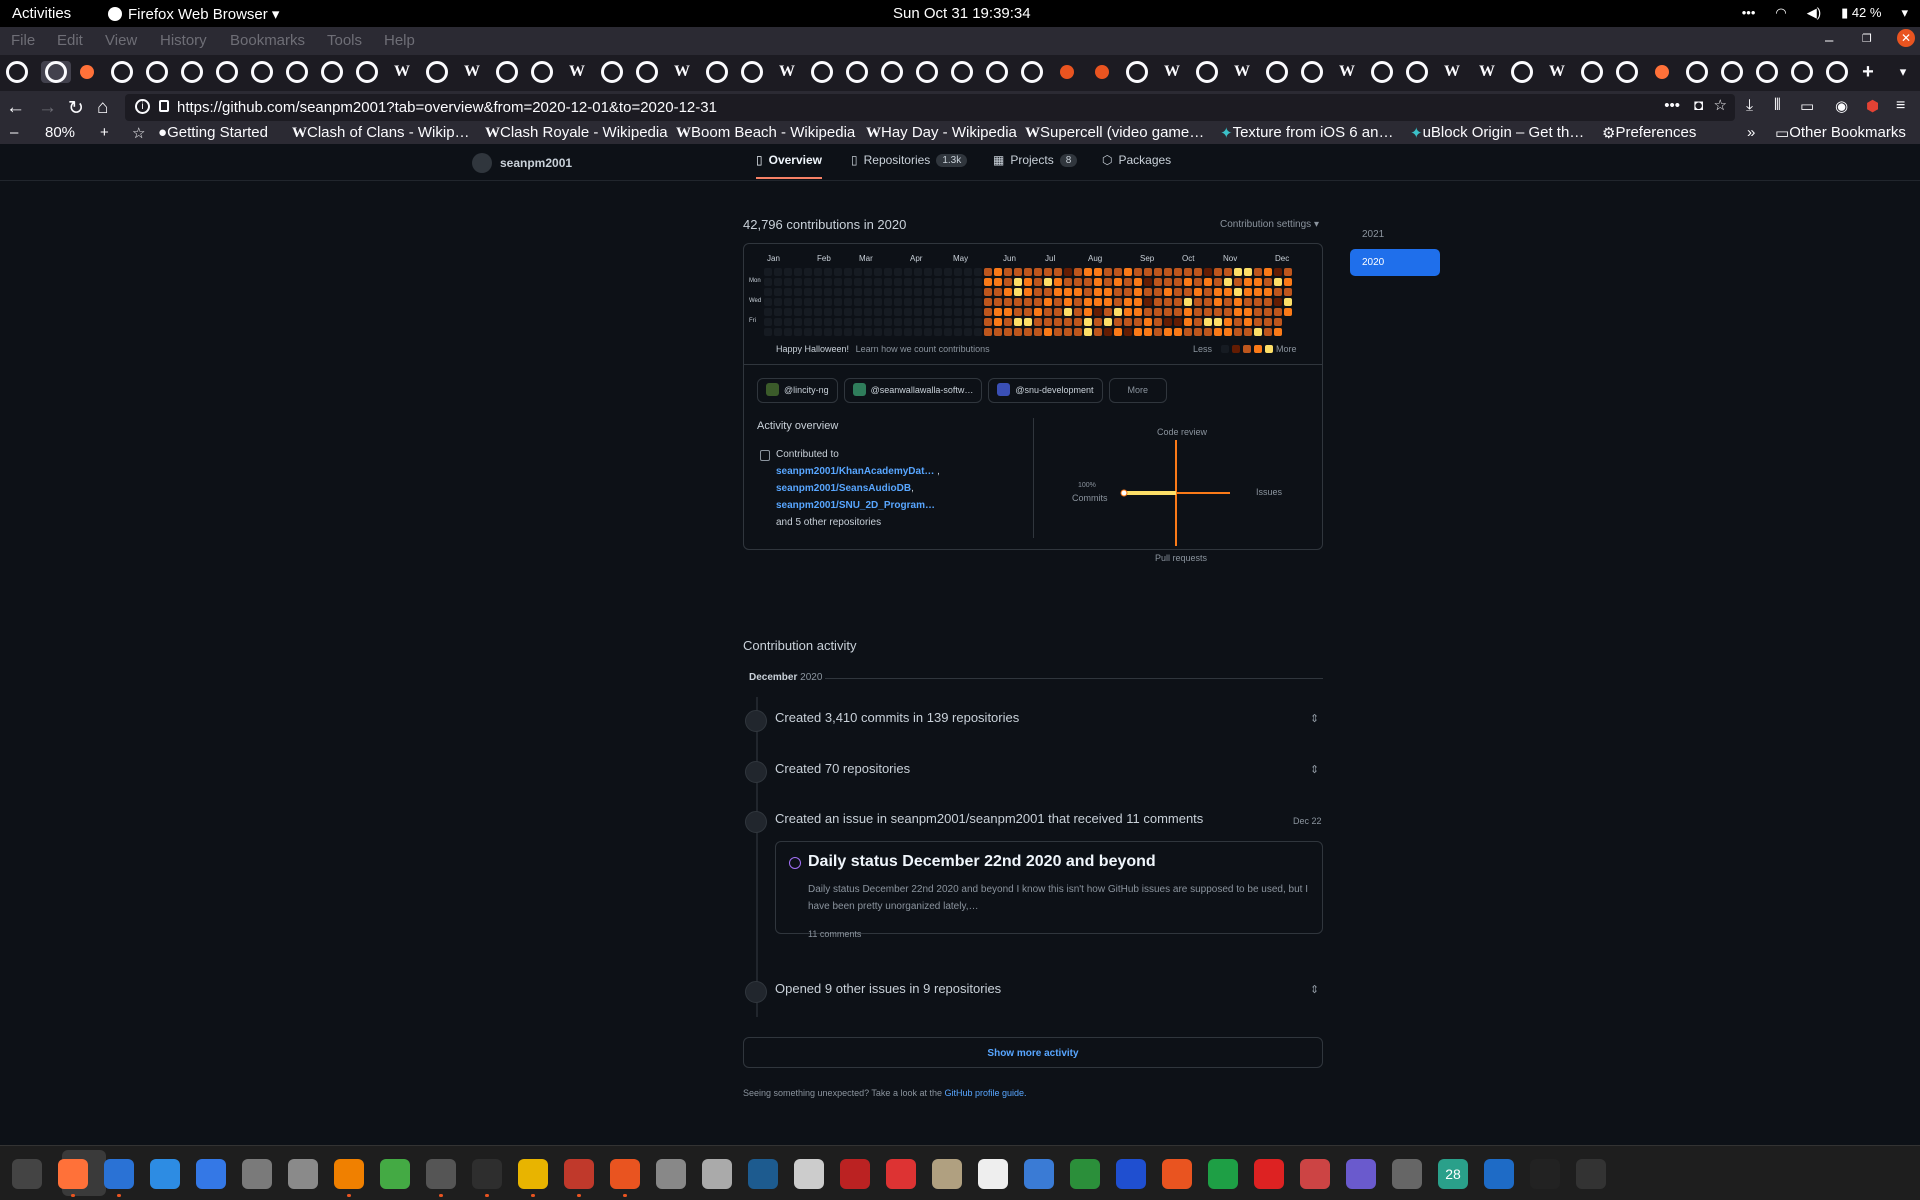 Image resolution: width=1920 pixels, height=1200 pixels. What do you see at coordinates (1868, 72) in the screenshot?
I see `new-tab-icon: +` at bounding box center [1868, 72].